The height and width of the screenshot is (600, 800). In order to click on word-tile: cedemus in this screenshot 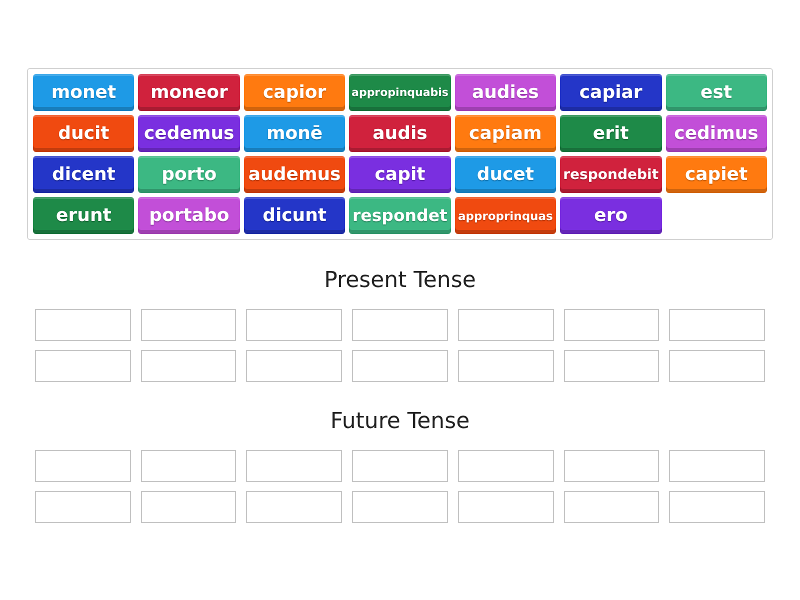, I will do `click(189, 133)`.